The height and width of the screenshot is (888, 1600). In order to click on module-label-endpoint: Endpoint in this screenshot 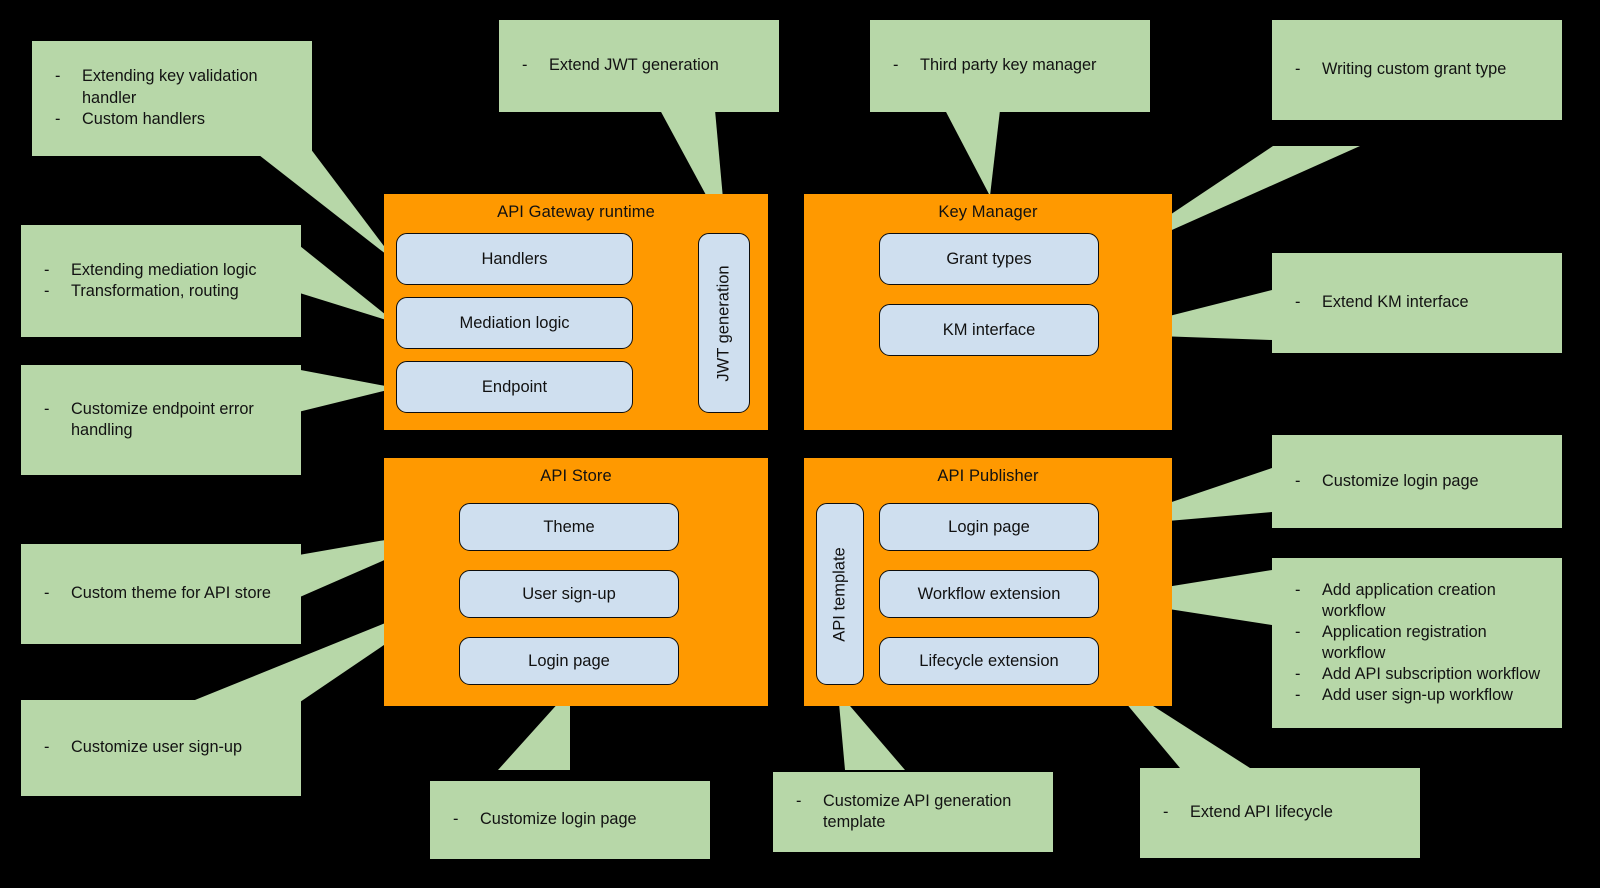, I will do `click(514, 386)`.